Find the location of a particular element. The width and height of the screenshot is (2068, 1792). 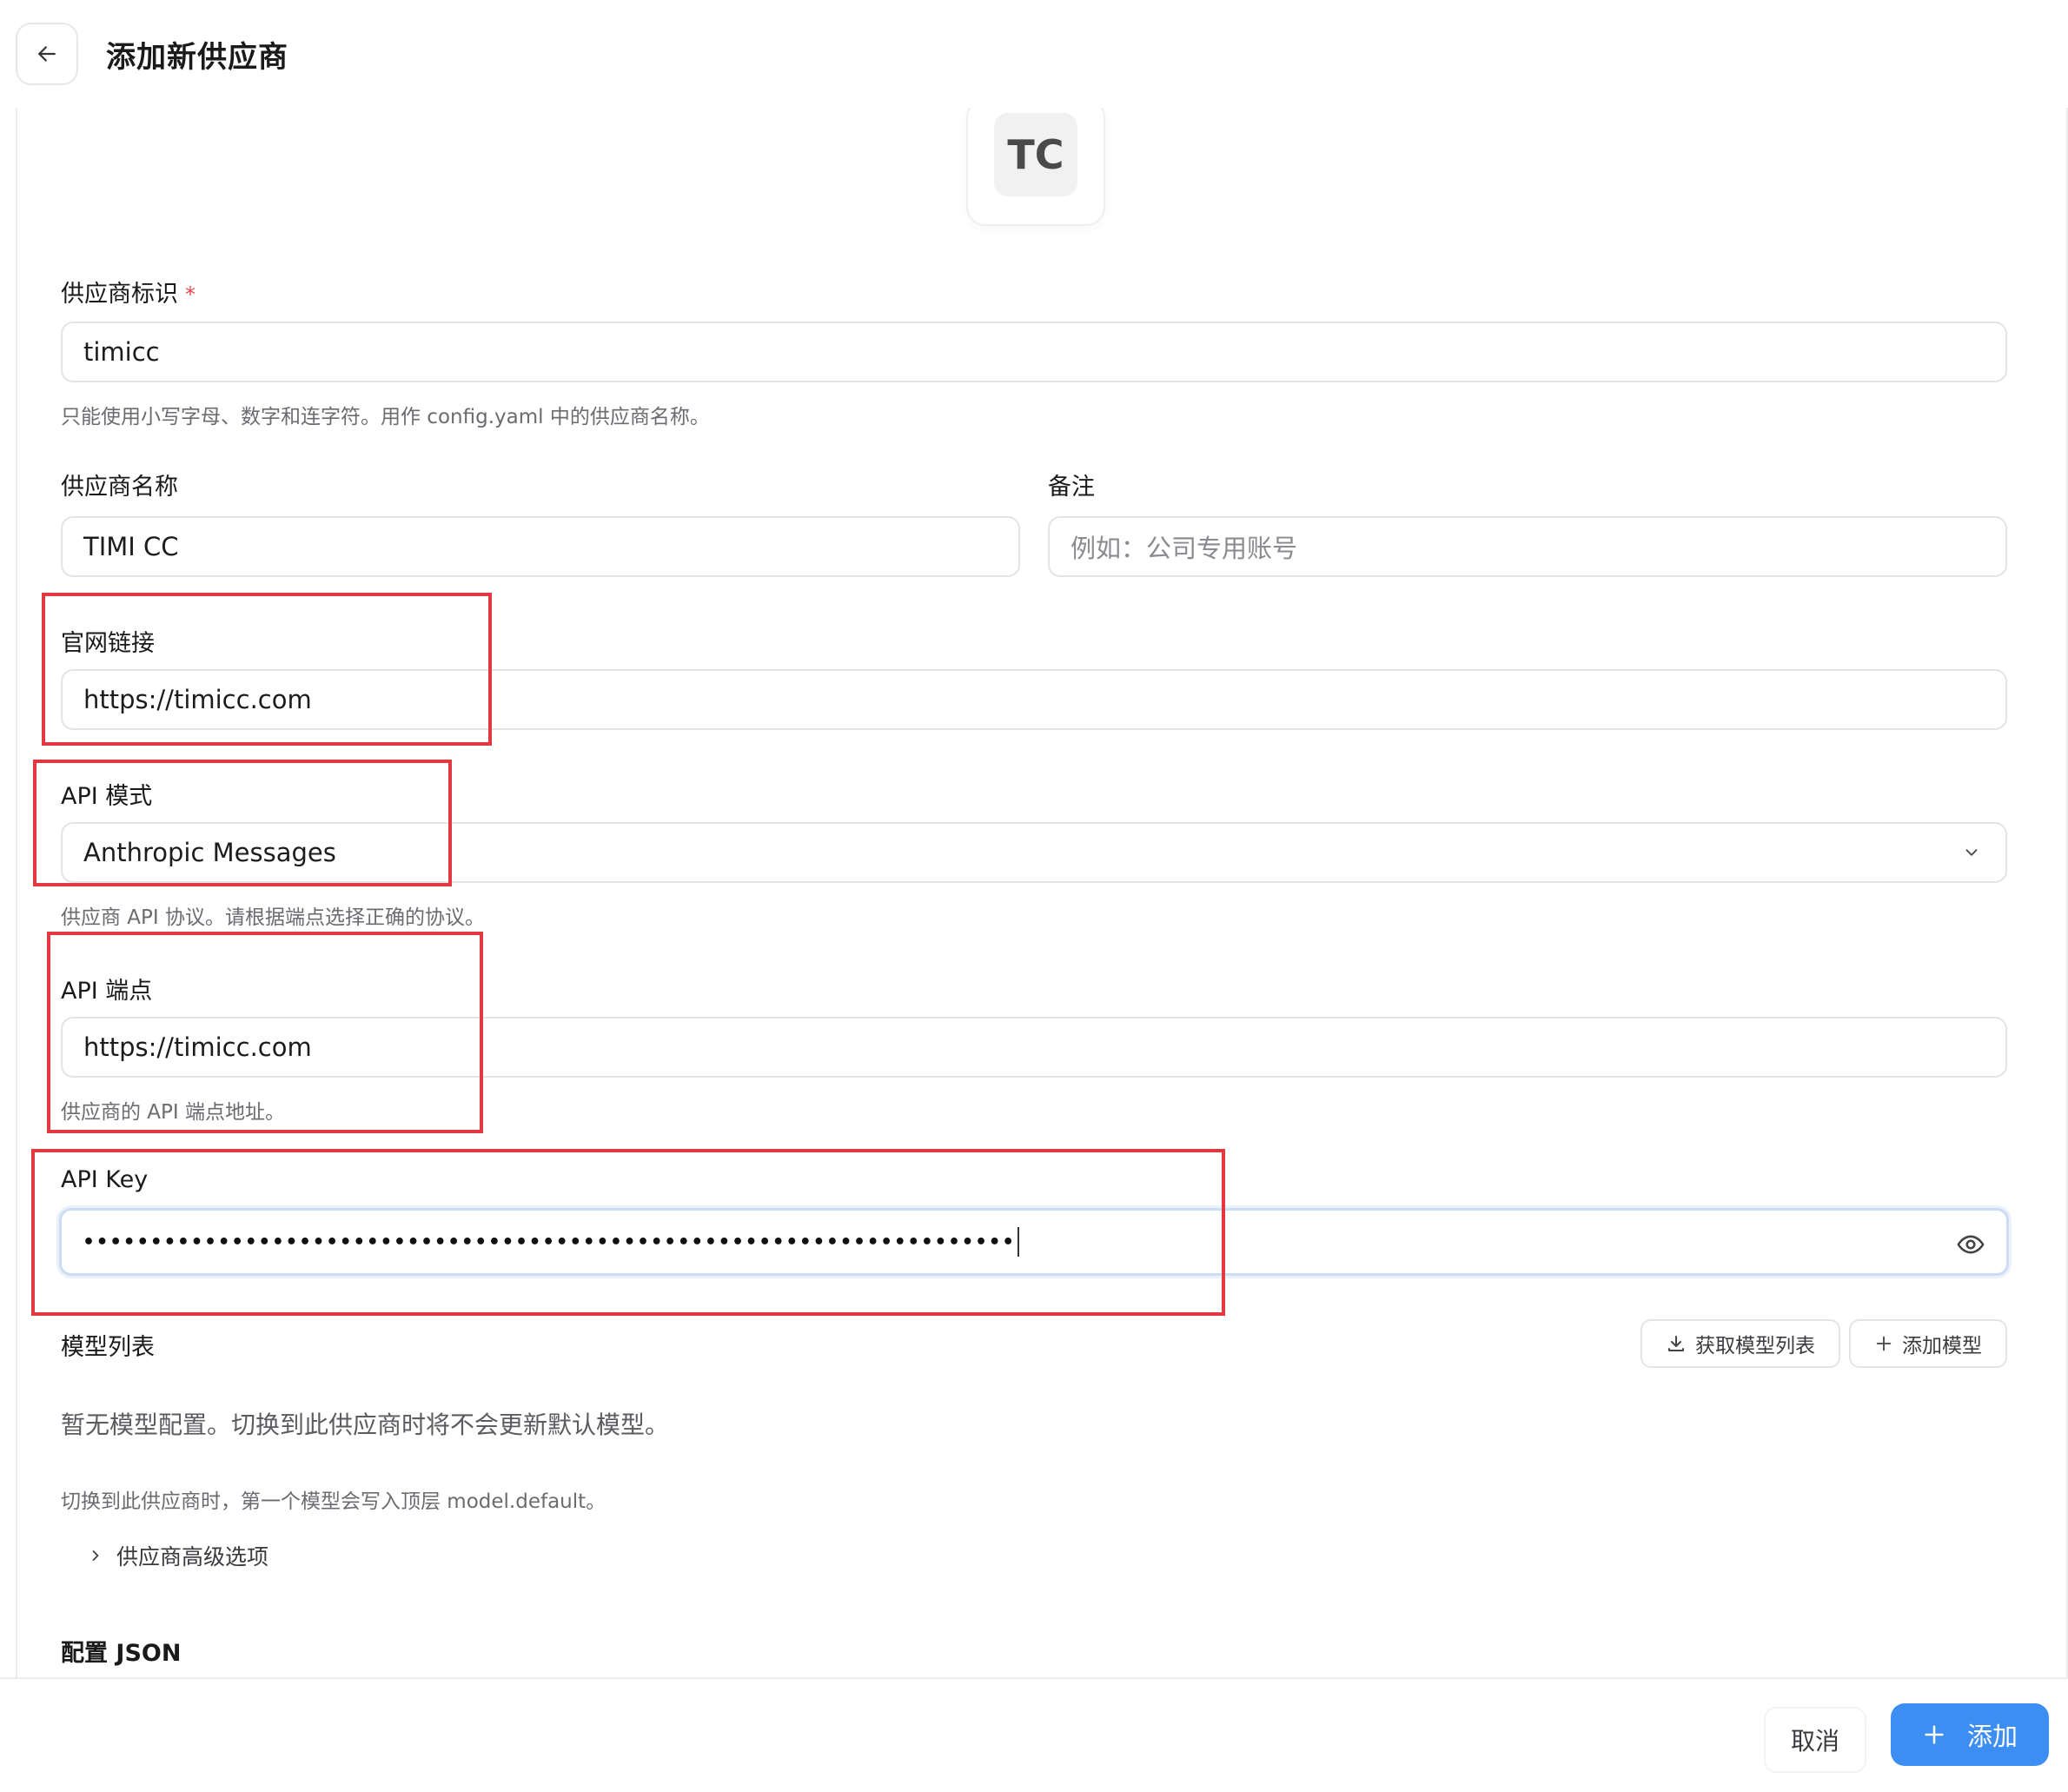

download-icon is located at coordinates (1676, 1343).